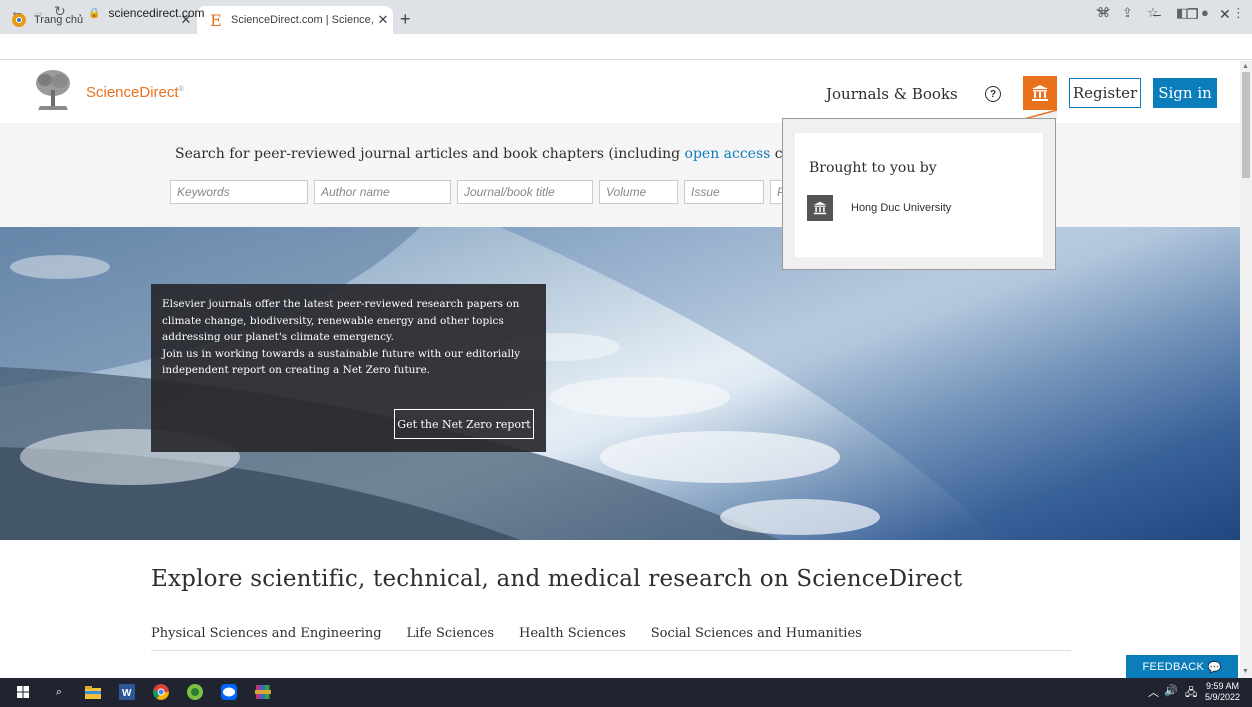 The image size is (1252, 707). I want to click on browser-tab-sciencedirect: E ScienceDirect.com | Science, hea ✕, so click(295, 20).